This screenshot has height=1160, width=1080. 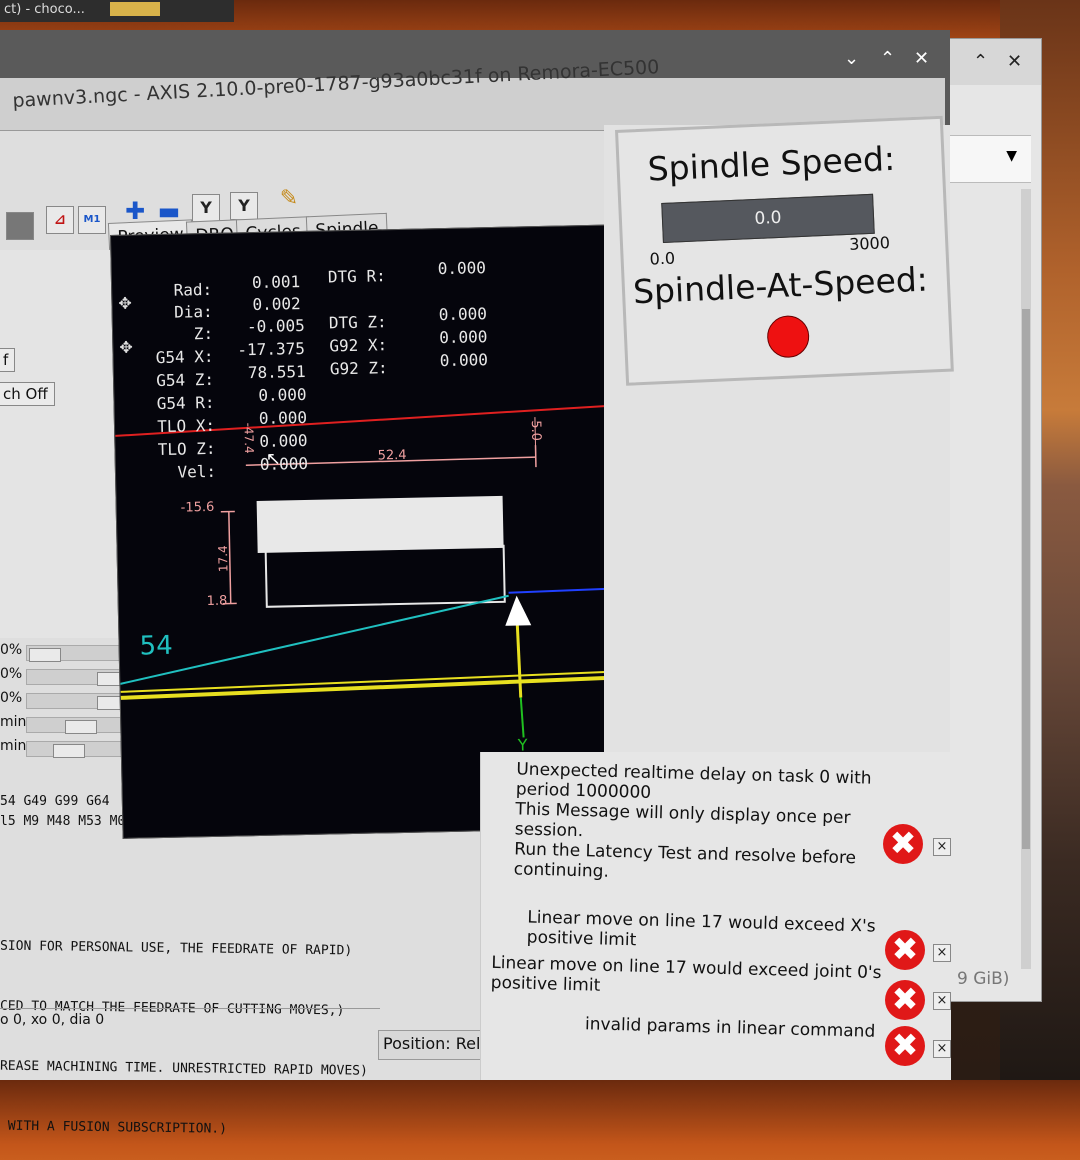 What do you see at coordinates (20, 226) in the screenshot?
I see `stop-icon` at bounding box center [20, 226].